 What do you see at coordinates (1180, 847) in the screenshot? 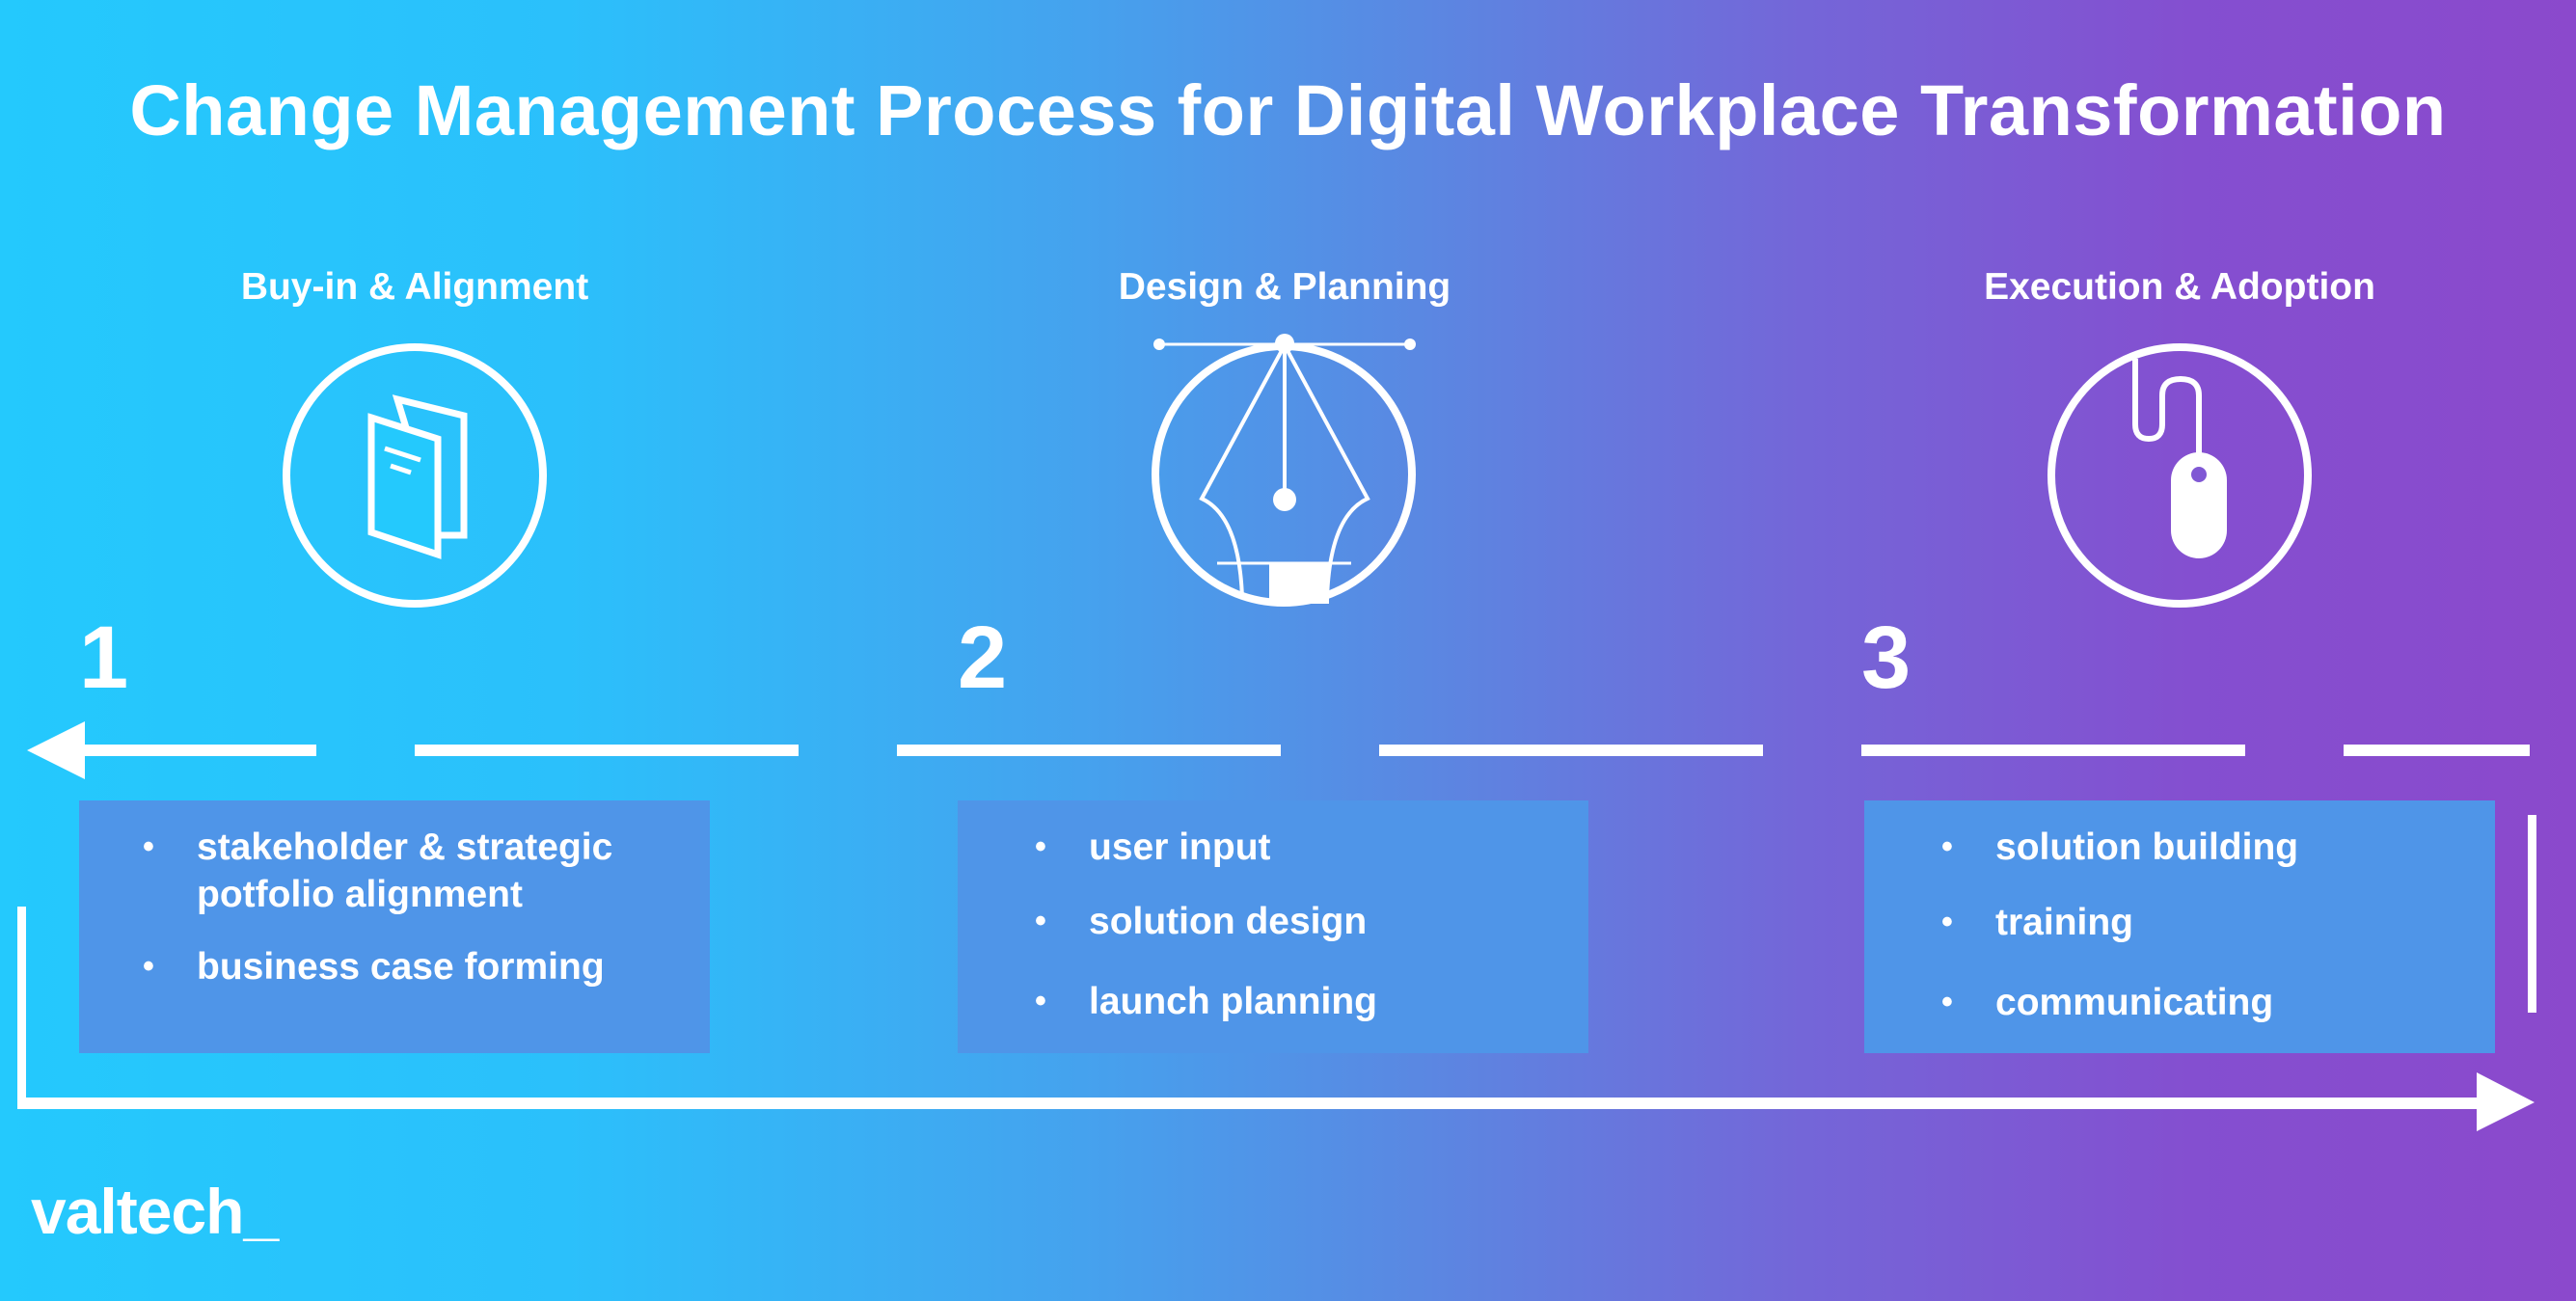
I see `list-item-text: user input` at bounding box center [1180, 847].